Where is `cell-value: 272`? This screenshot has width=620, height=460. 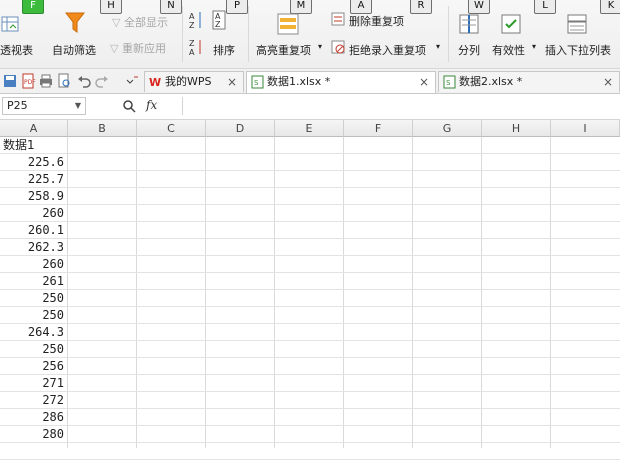
cell-value: 272 is located at coordinates (33, 400).